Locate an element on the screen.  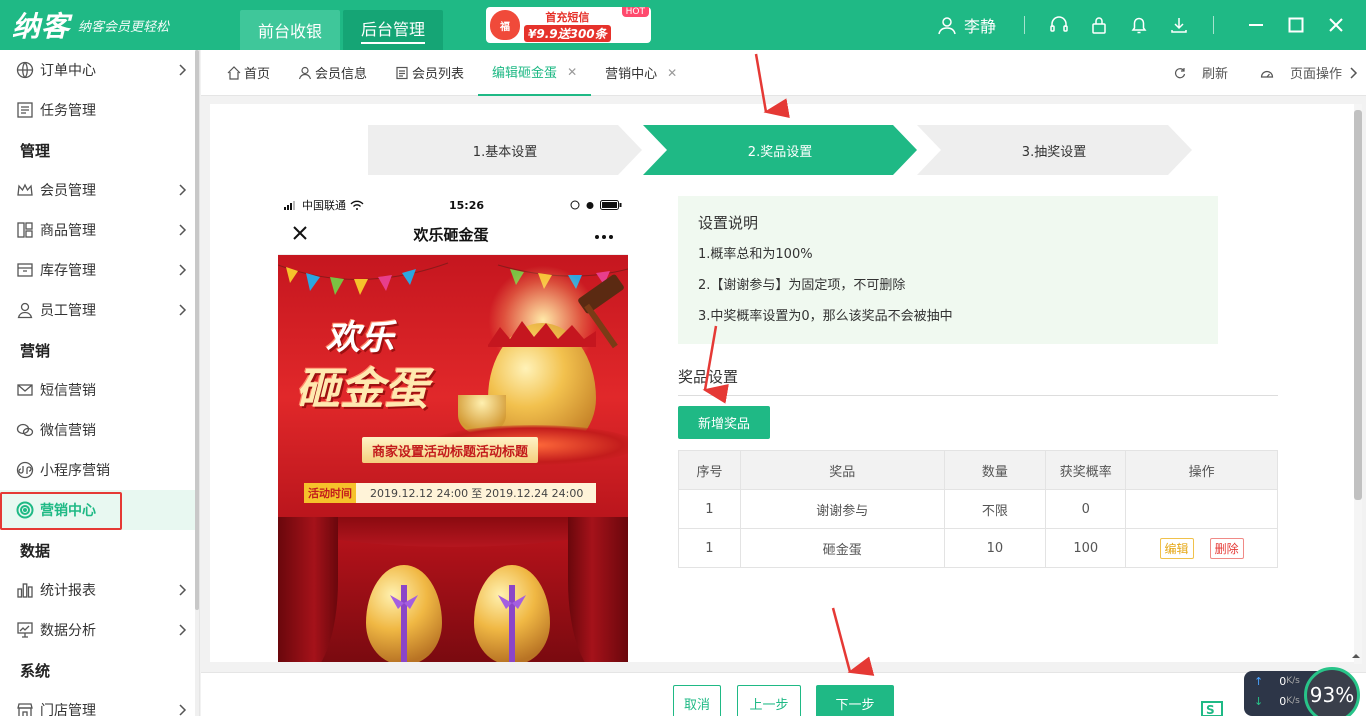
col-header: 操作 is located at coordinates (1201, 470).